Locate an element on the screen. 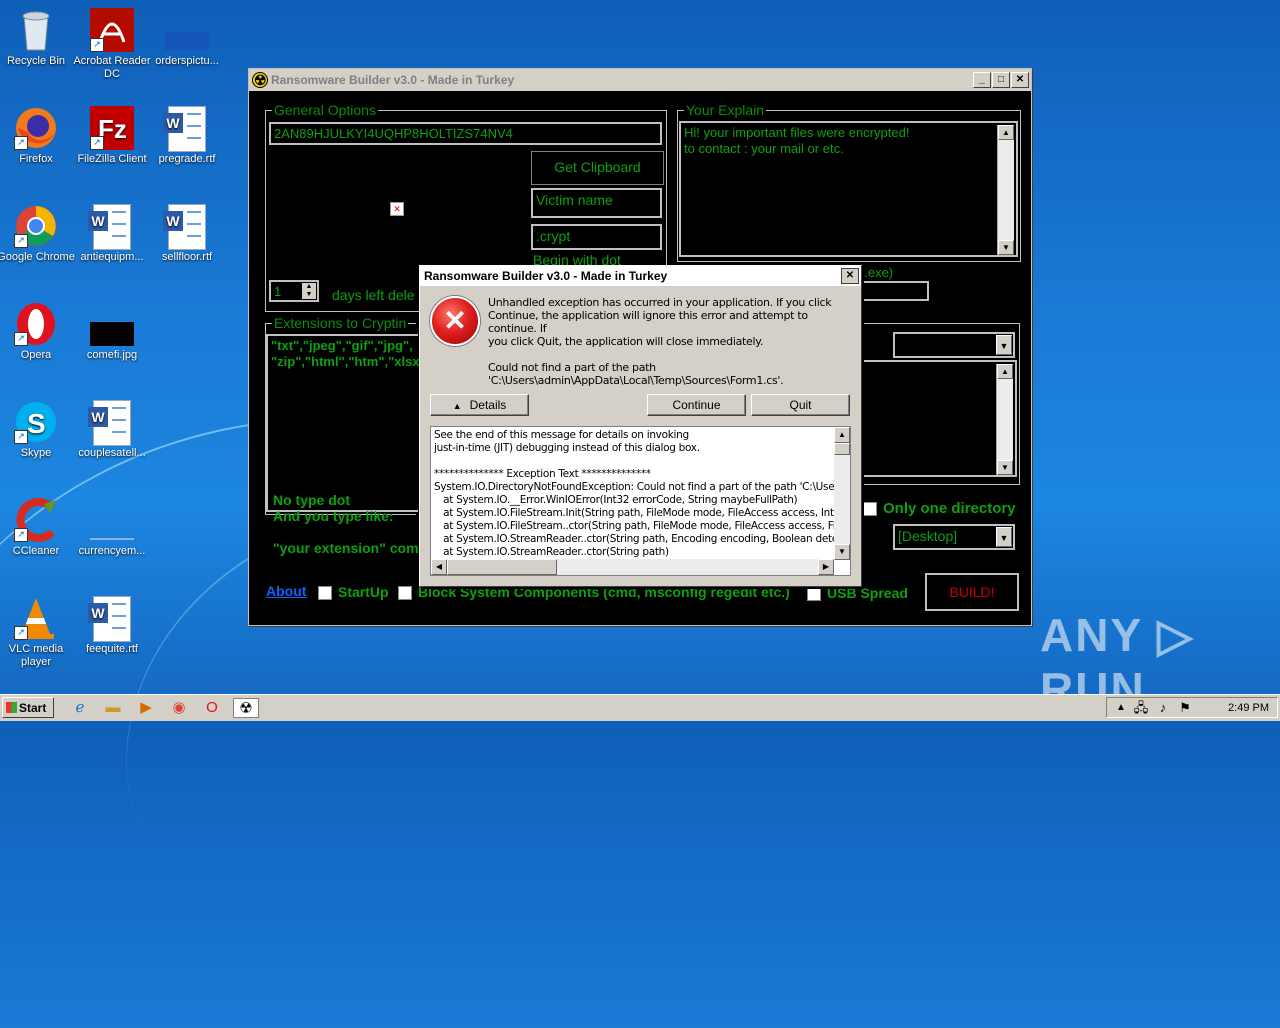 The image size is (1280, 1028). minimize-button: _ is located at coordinates (982, 80).